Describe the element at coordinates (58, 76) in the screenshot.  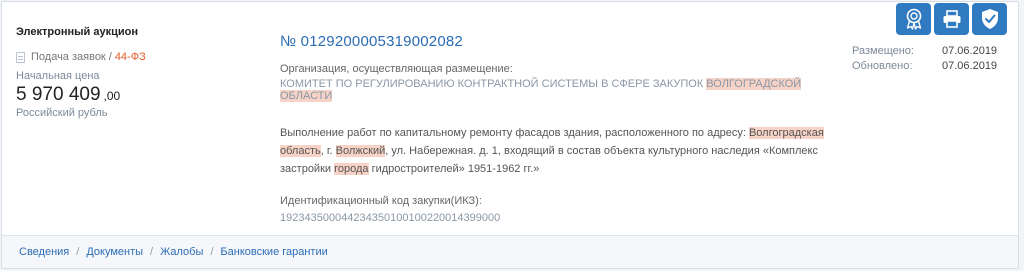
I see `price-label: Начальная цена` at that location.